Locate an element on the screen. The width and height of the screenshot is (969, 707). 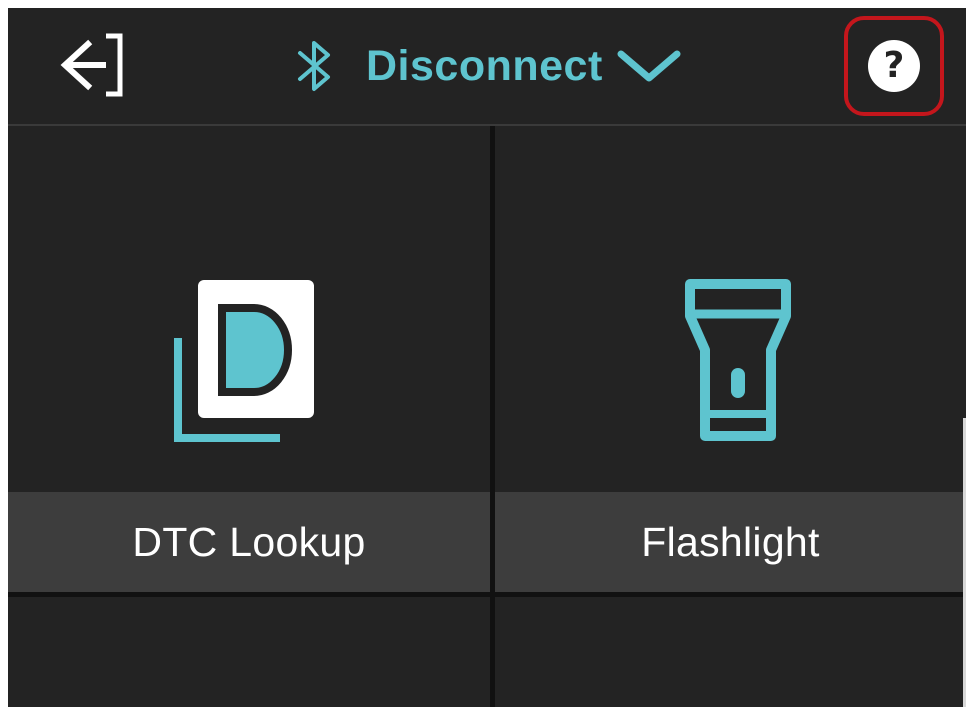
tile-caption-bar: DTC Lookup is located at coordinates (249, 542).